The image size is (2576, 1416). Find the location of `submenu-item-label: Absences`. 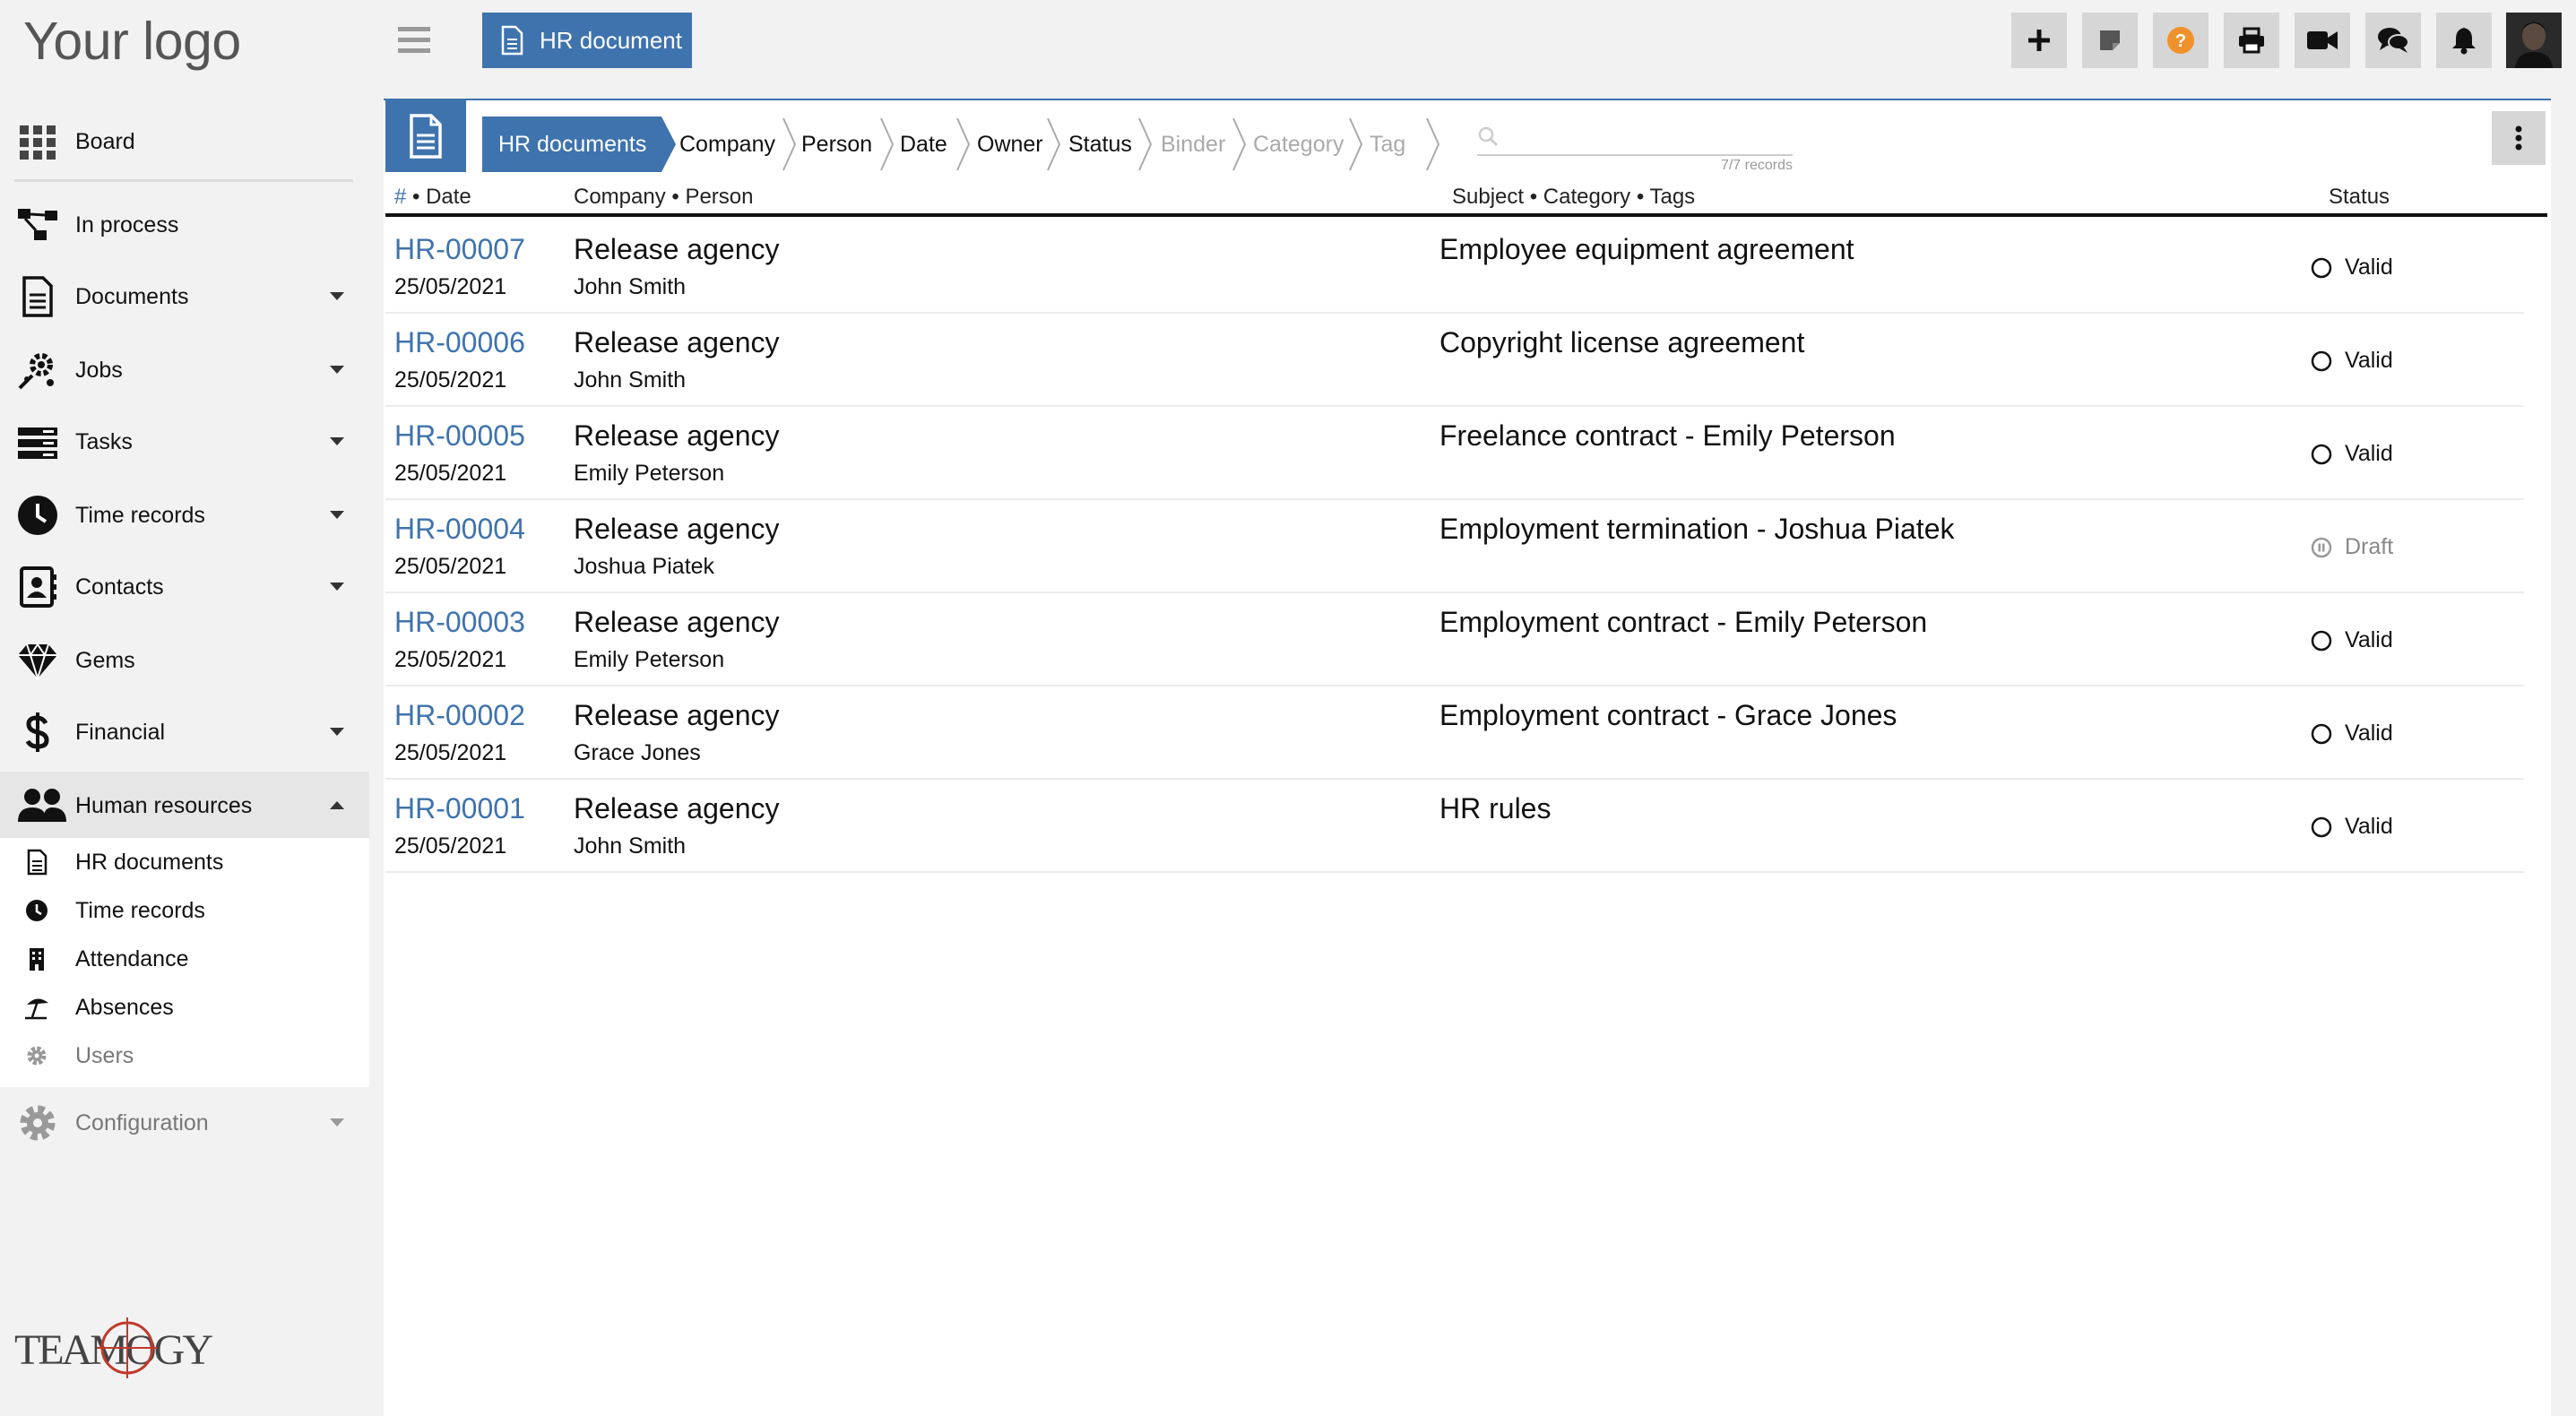

submenu-item-label: Absences is located at coordinates (124, 1007).